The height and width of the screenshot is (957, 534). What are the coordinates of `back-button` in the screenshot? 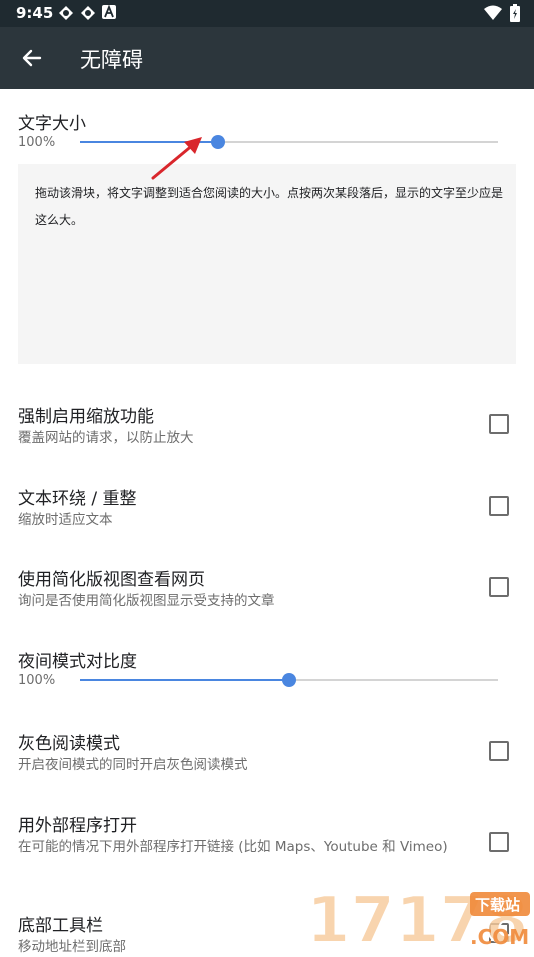 It's located at (32, 58).